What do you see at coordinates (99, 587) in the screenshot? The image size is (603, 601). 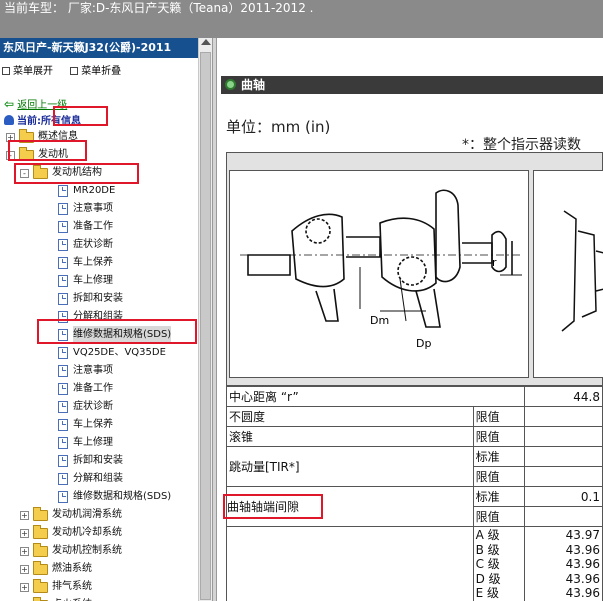 I see `tree-item: + 排气系统` at bounding box center [99, 587].